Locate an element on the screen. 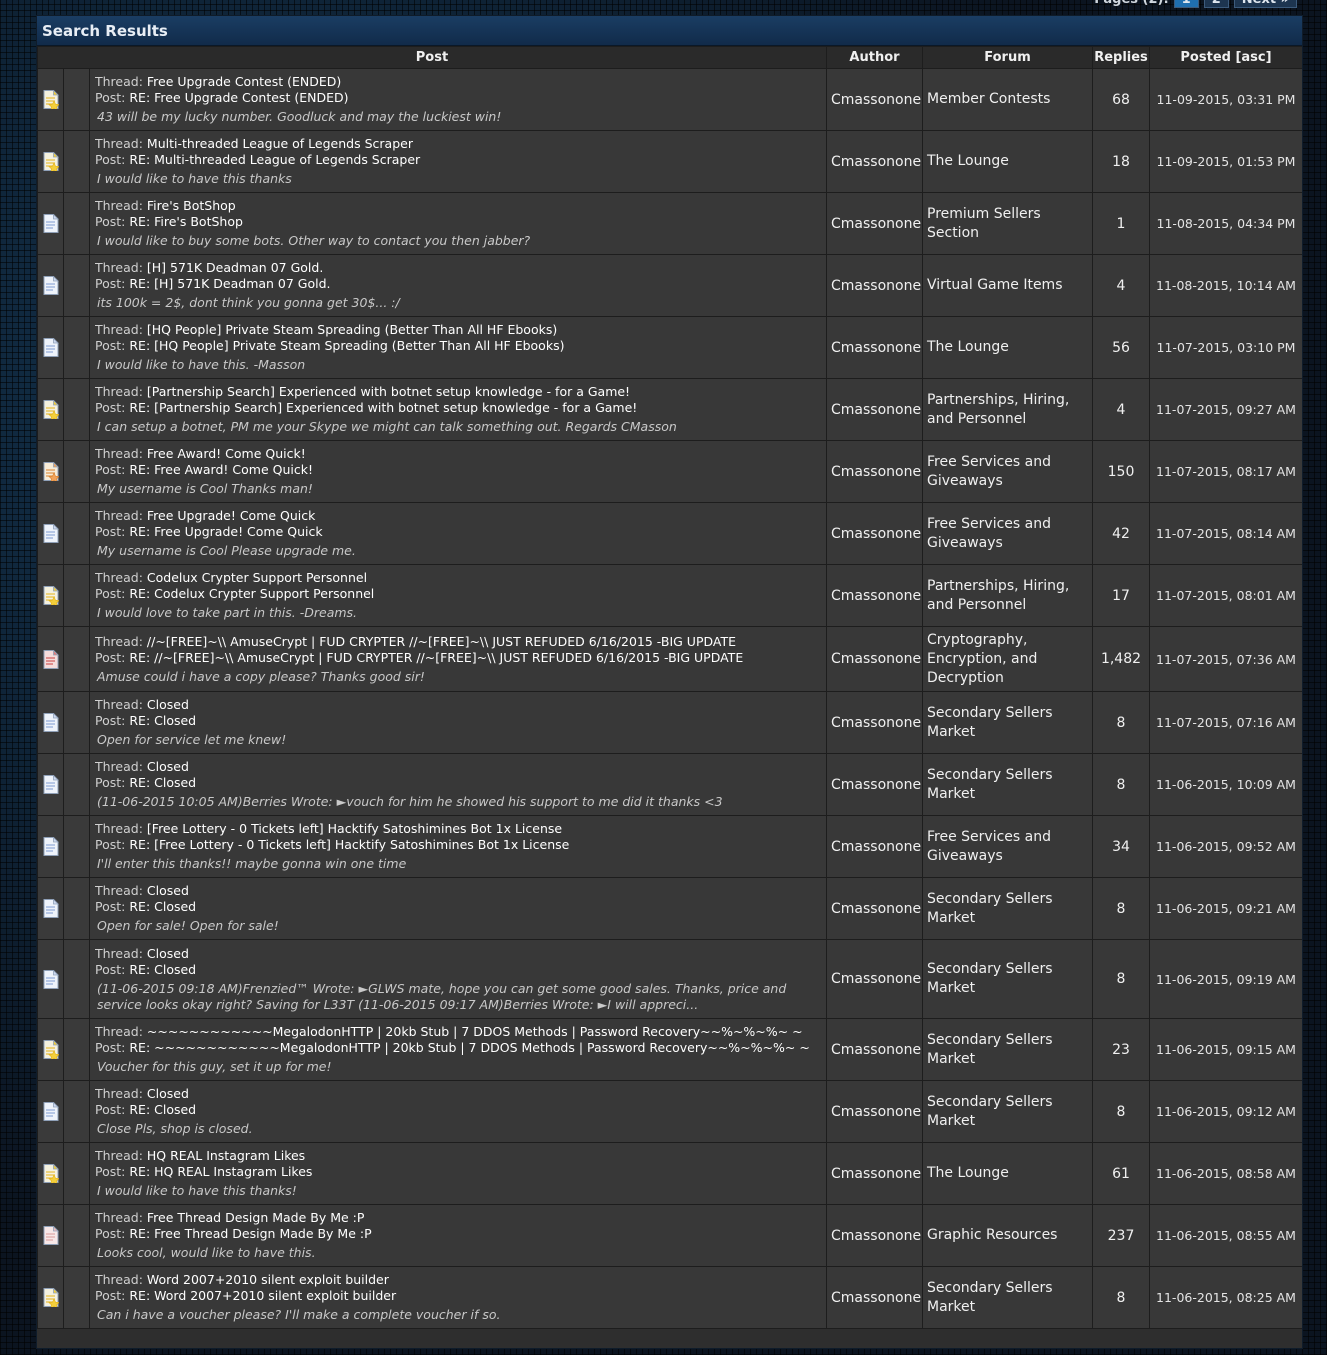 This screenshot has height=1355, width=1327. post-link: RE: [H] 571K Deadman 07 Gold. is located at coordinates (229, 283).